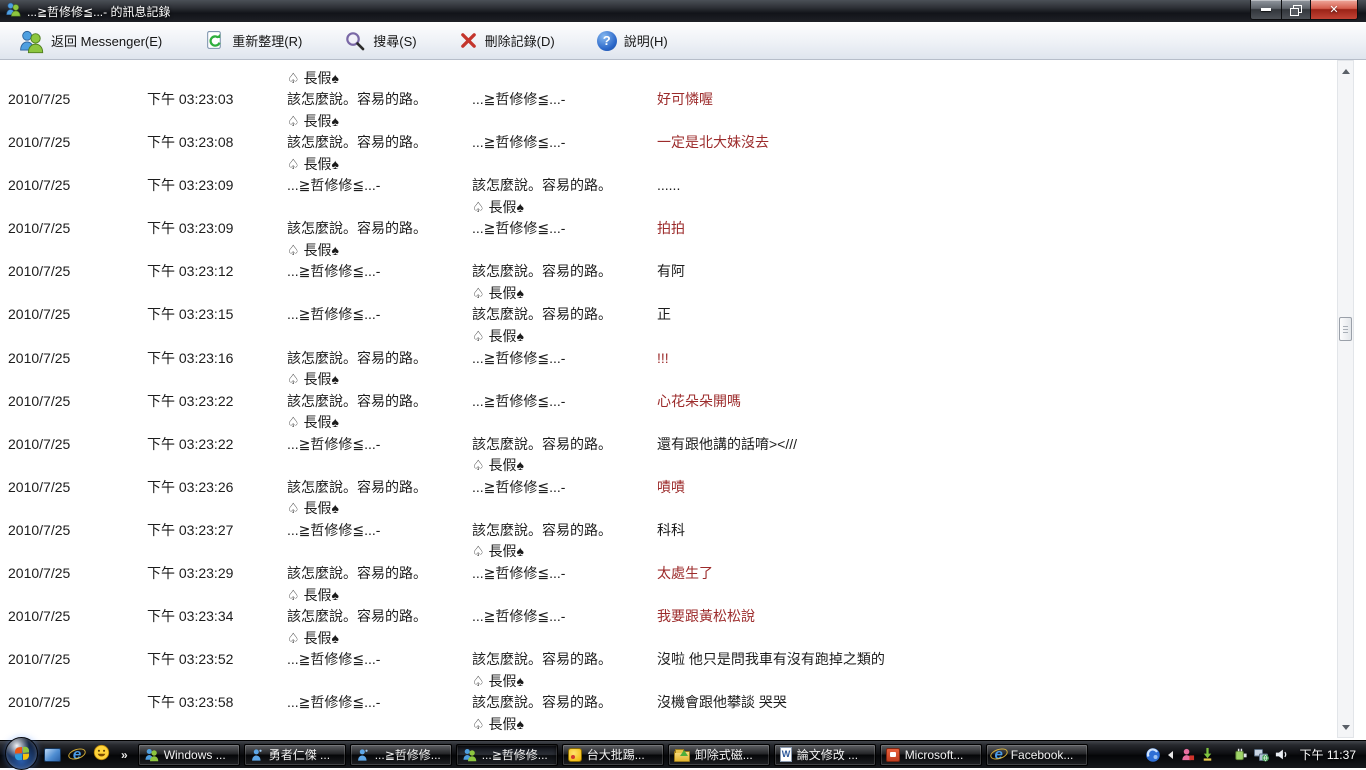 The width and height of the screenshot is (1366, 770). What do you see at coordinates (21, 753) in the screenshot?
I see `start-button` at bounding box center [21, 753].